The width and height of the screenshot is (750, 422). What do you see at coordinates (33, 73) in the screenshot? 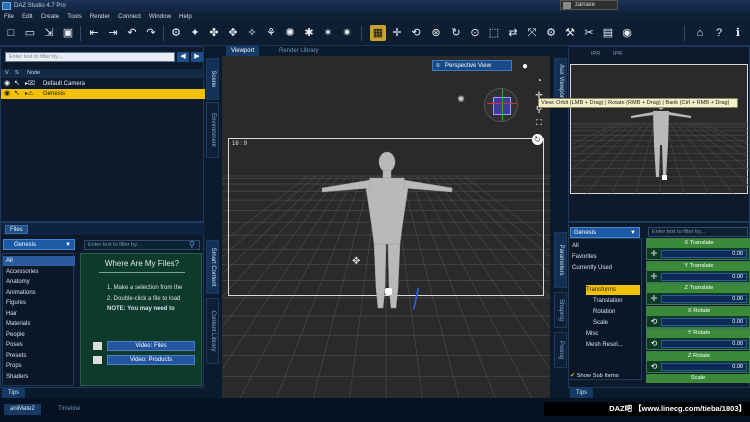
I see `col-node: Node` at bounding box center [33, 73].